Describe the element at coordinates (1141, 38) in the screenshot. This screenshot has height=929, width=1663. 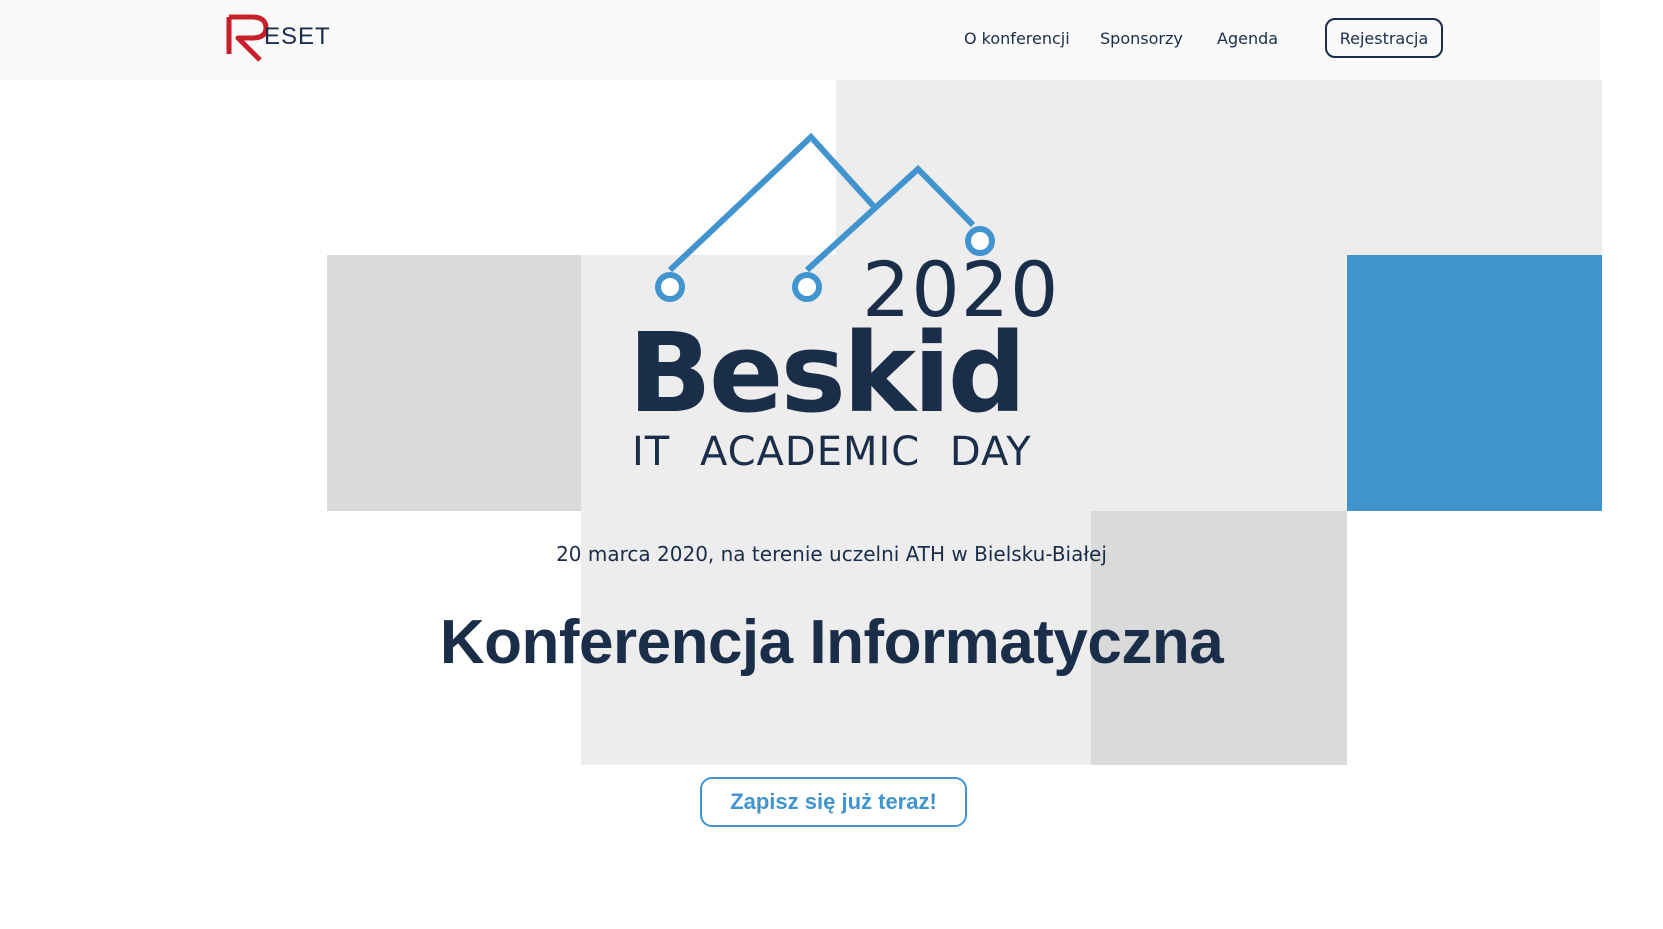
I see `nav-sponsorzy: Sponsorzy` at that location.